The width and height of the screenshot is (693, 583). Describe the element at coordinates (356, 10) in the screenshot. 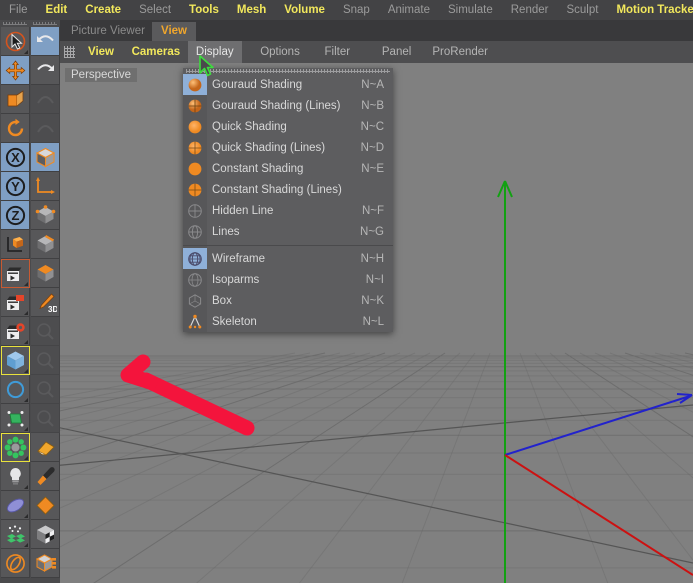

I see `menu-snap: Snap` at that location.